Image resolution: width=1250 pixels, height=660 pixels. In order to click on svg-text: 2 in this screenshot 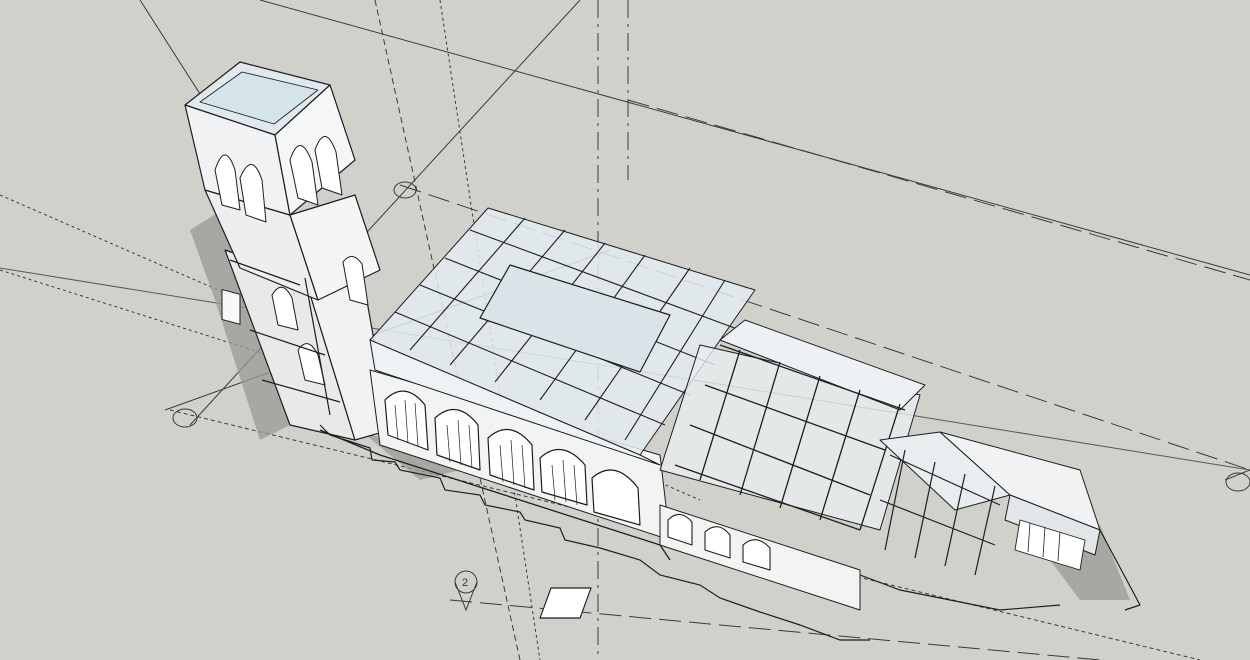, I will do `click(465, 583)`.